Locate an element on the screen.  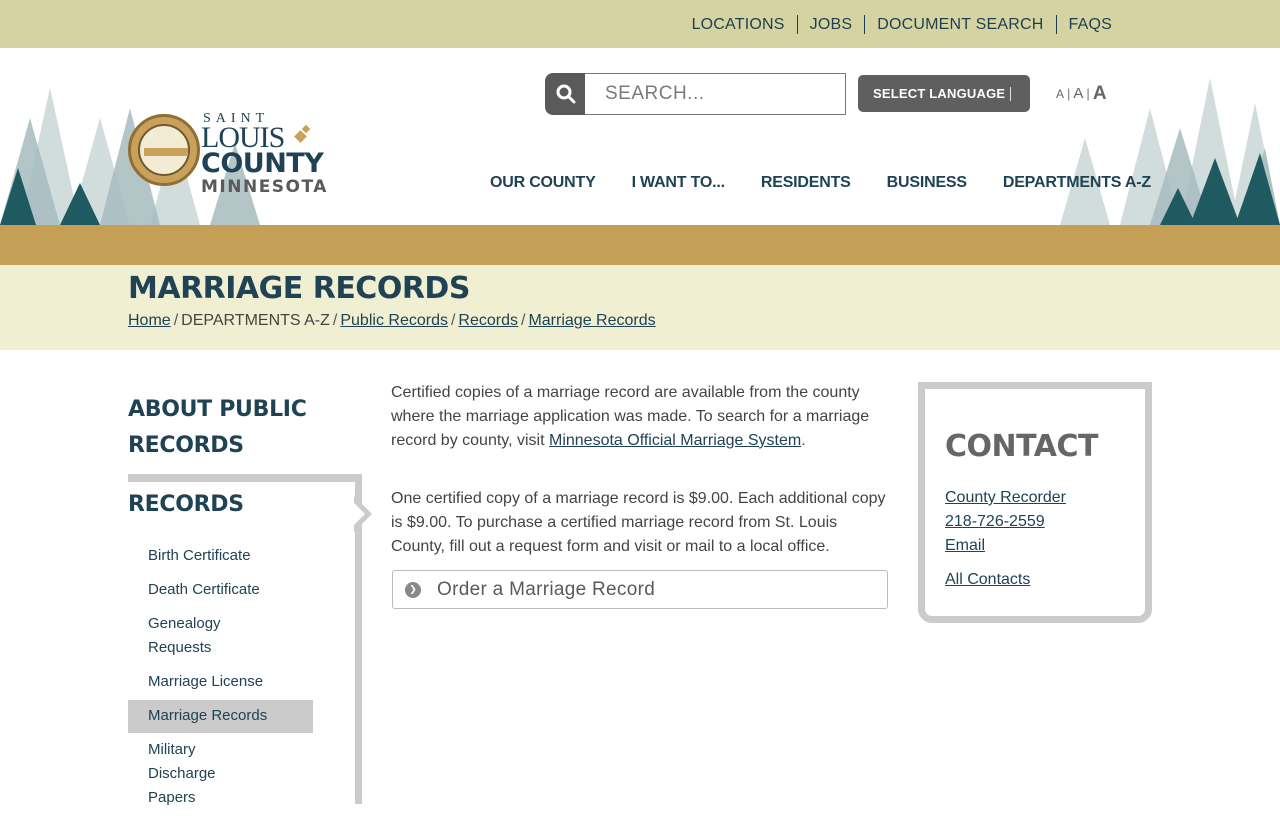
gold-divider-band is located at coordinates (640, 245).